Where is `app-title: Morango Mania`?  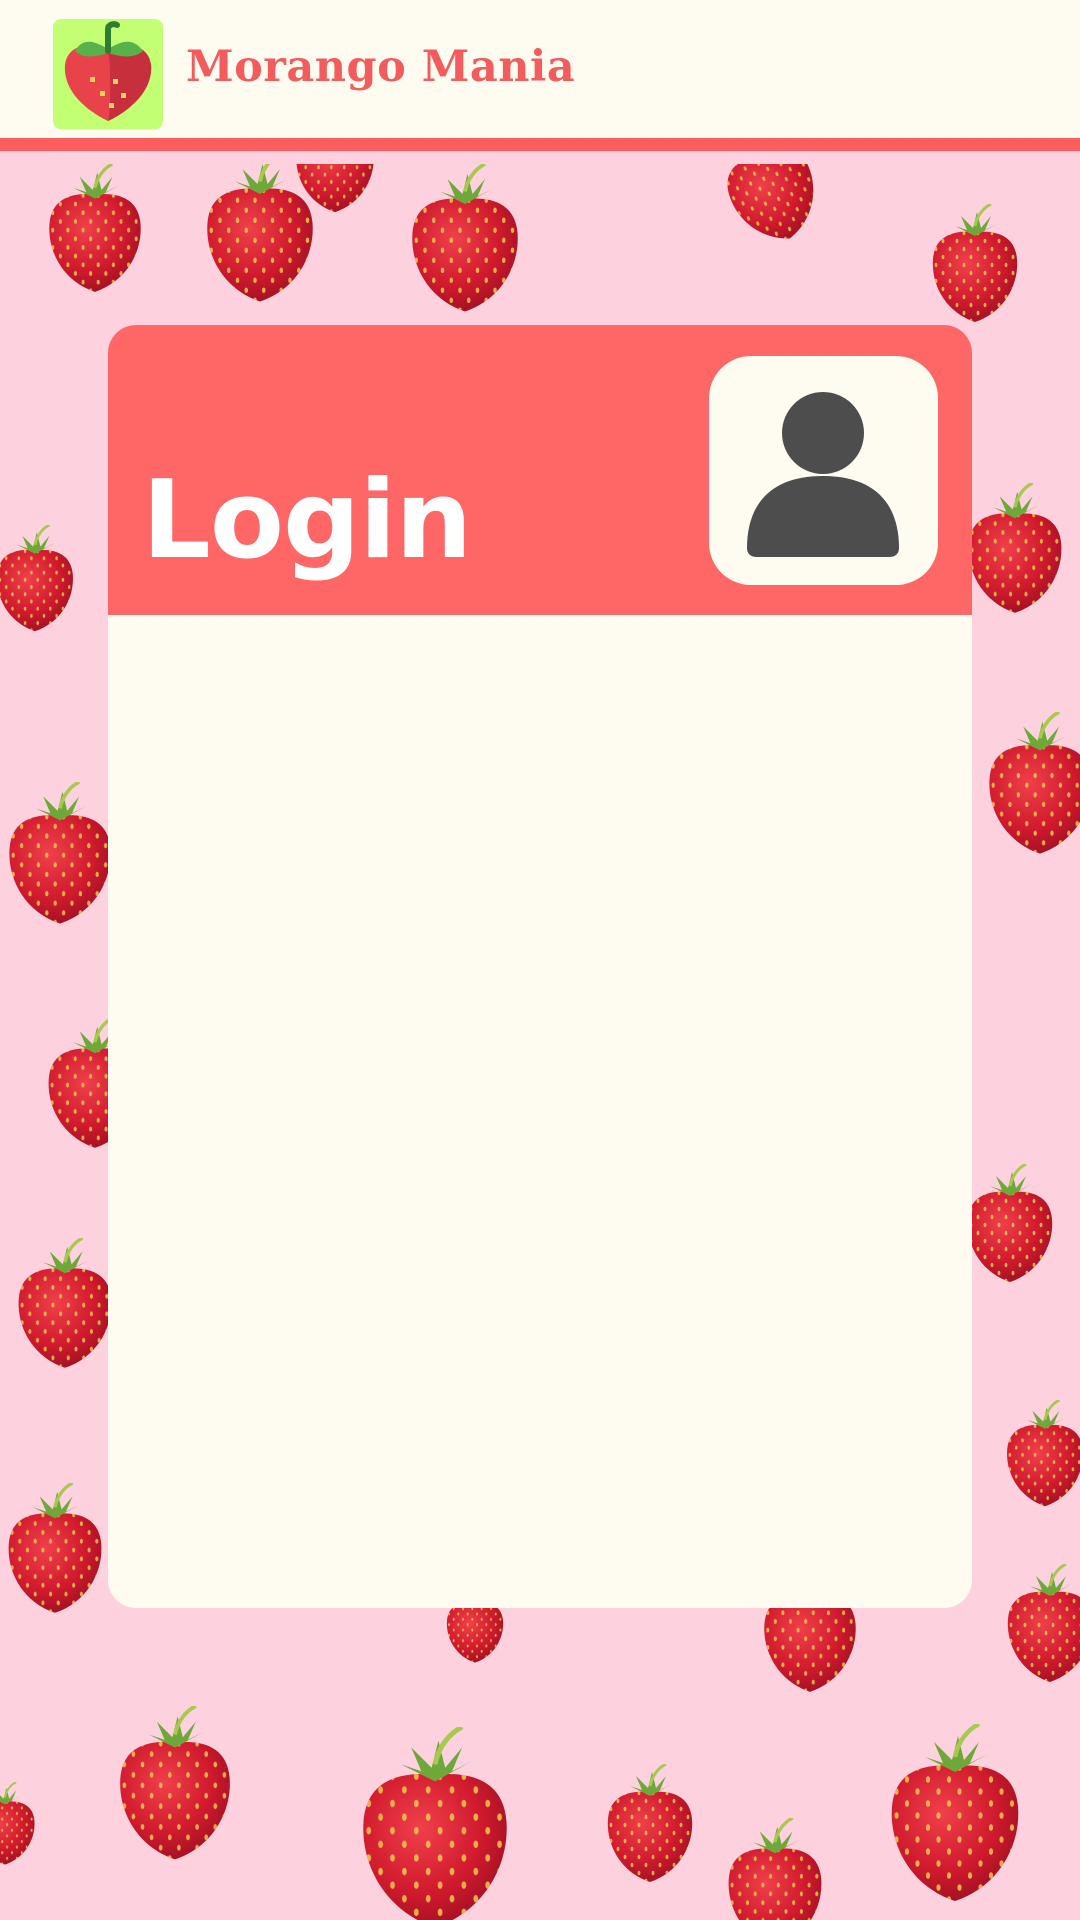
app-title: Morango Mania is located at coordinates (381, 67).